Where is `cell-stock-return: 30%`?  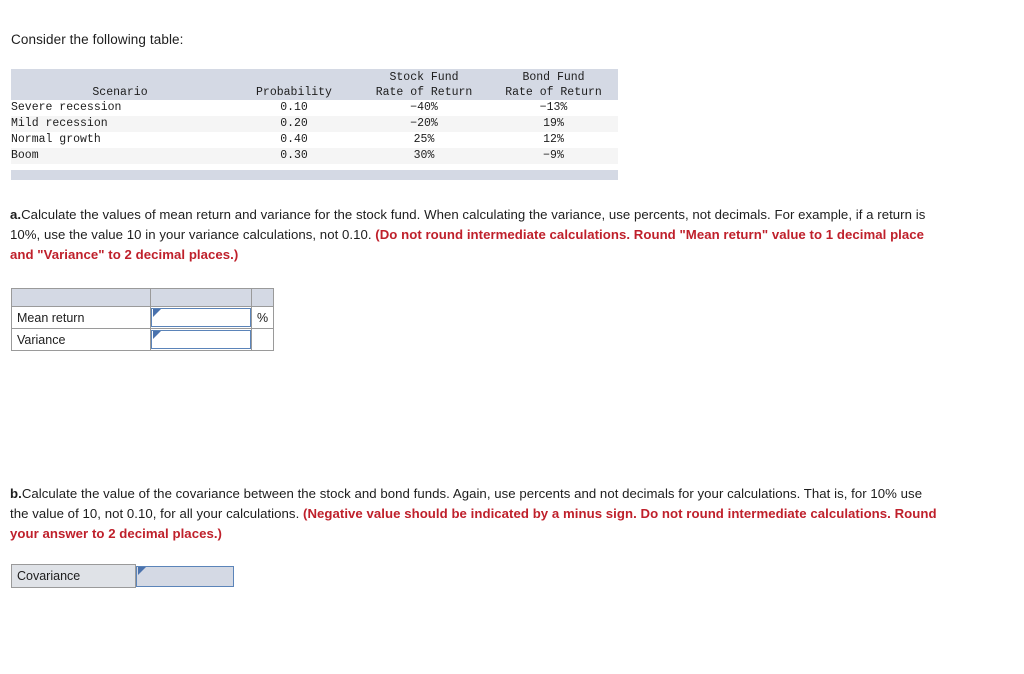
cell-stock-return: 30% is located at coordinates (424, 156).